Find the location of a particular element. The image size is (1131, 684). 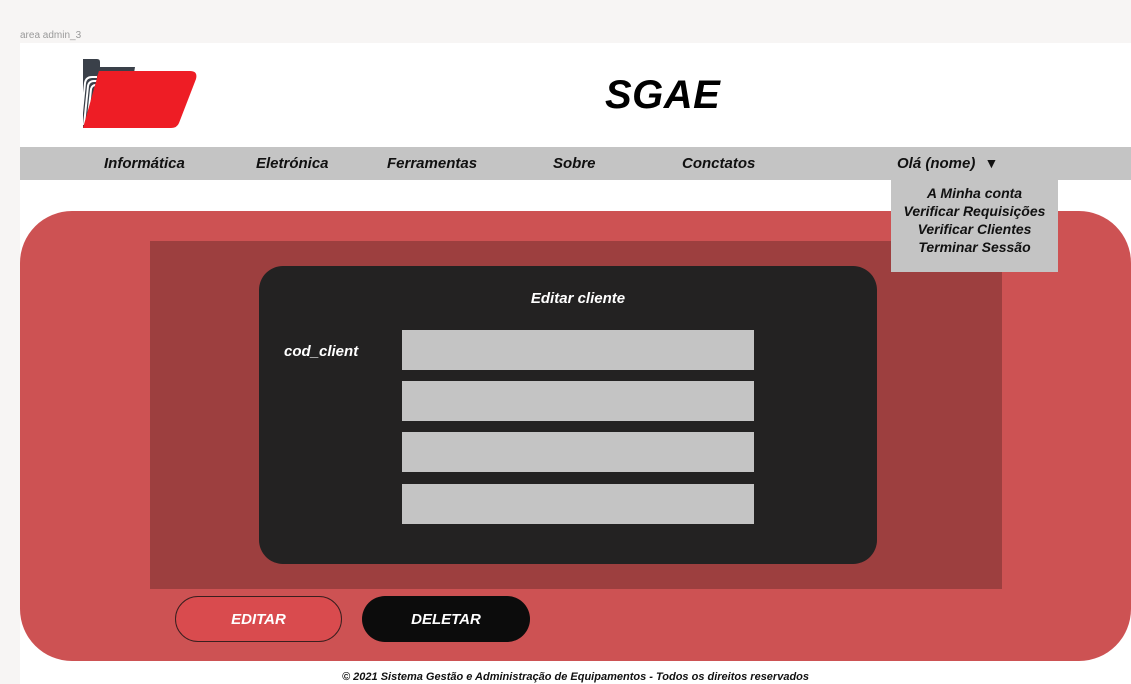

card-title: Editar cliente is located at coordinates (578, 298).